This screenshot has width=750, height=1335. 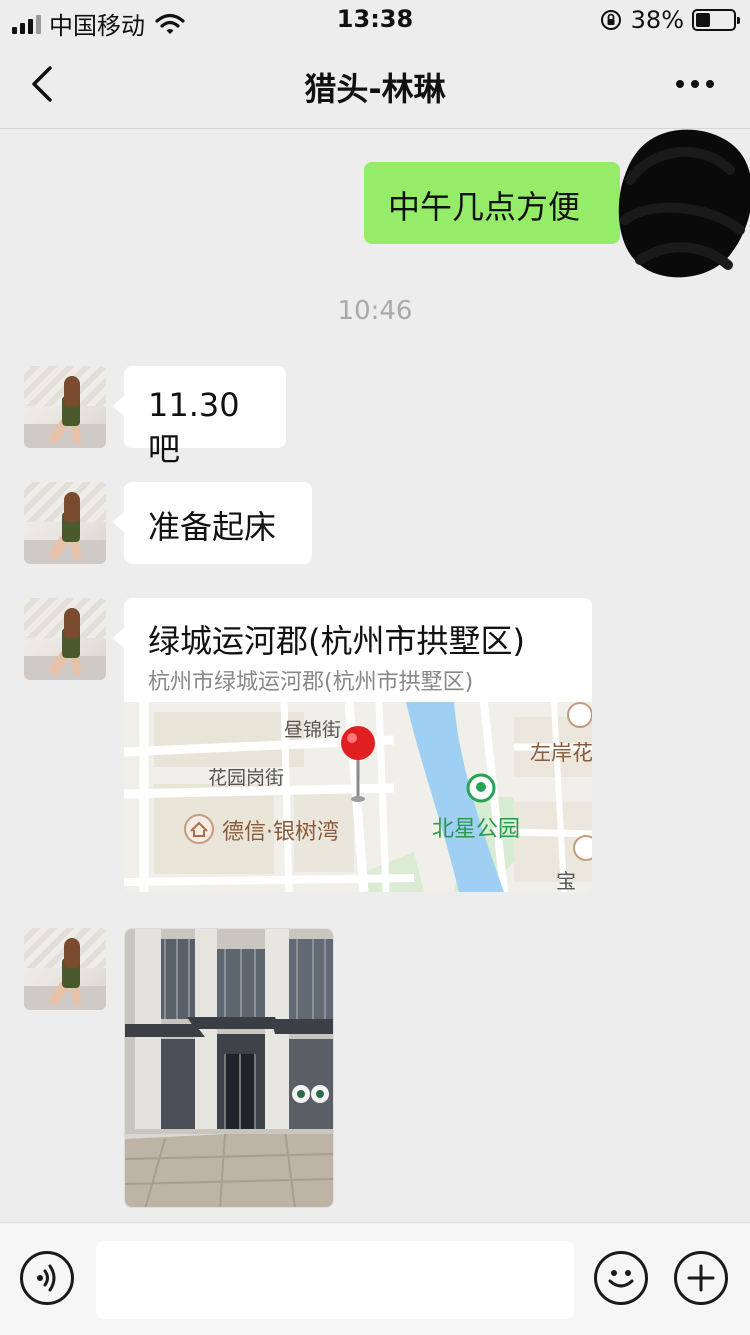 I want to click on battery-icon, so click(x=716, y=20).